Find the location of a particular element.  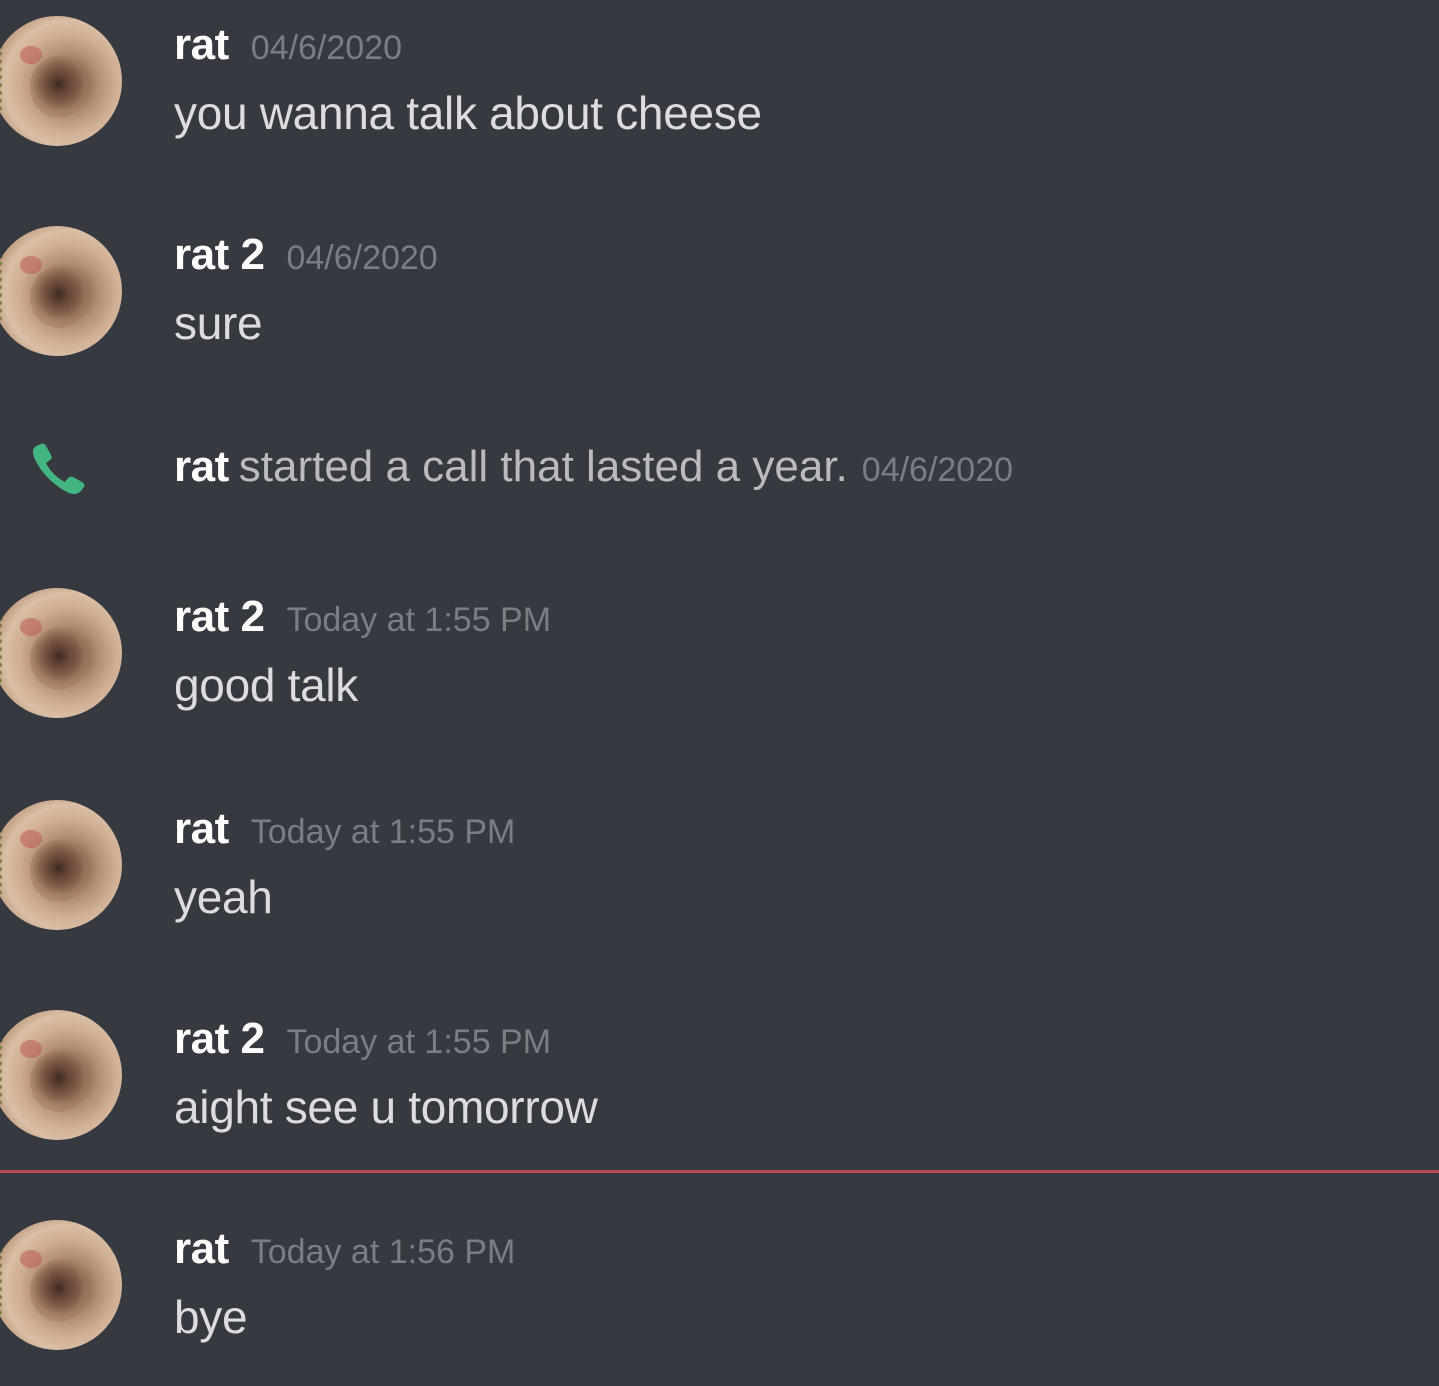

message-text: bye is located at coordinates (211, 1317).